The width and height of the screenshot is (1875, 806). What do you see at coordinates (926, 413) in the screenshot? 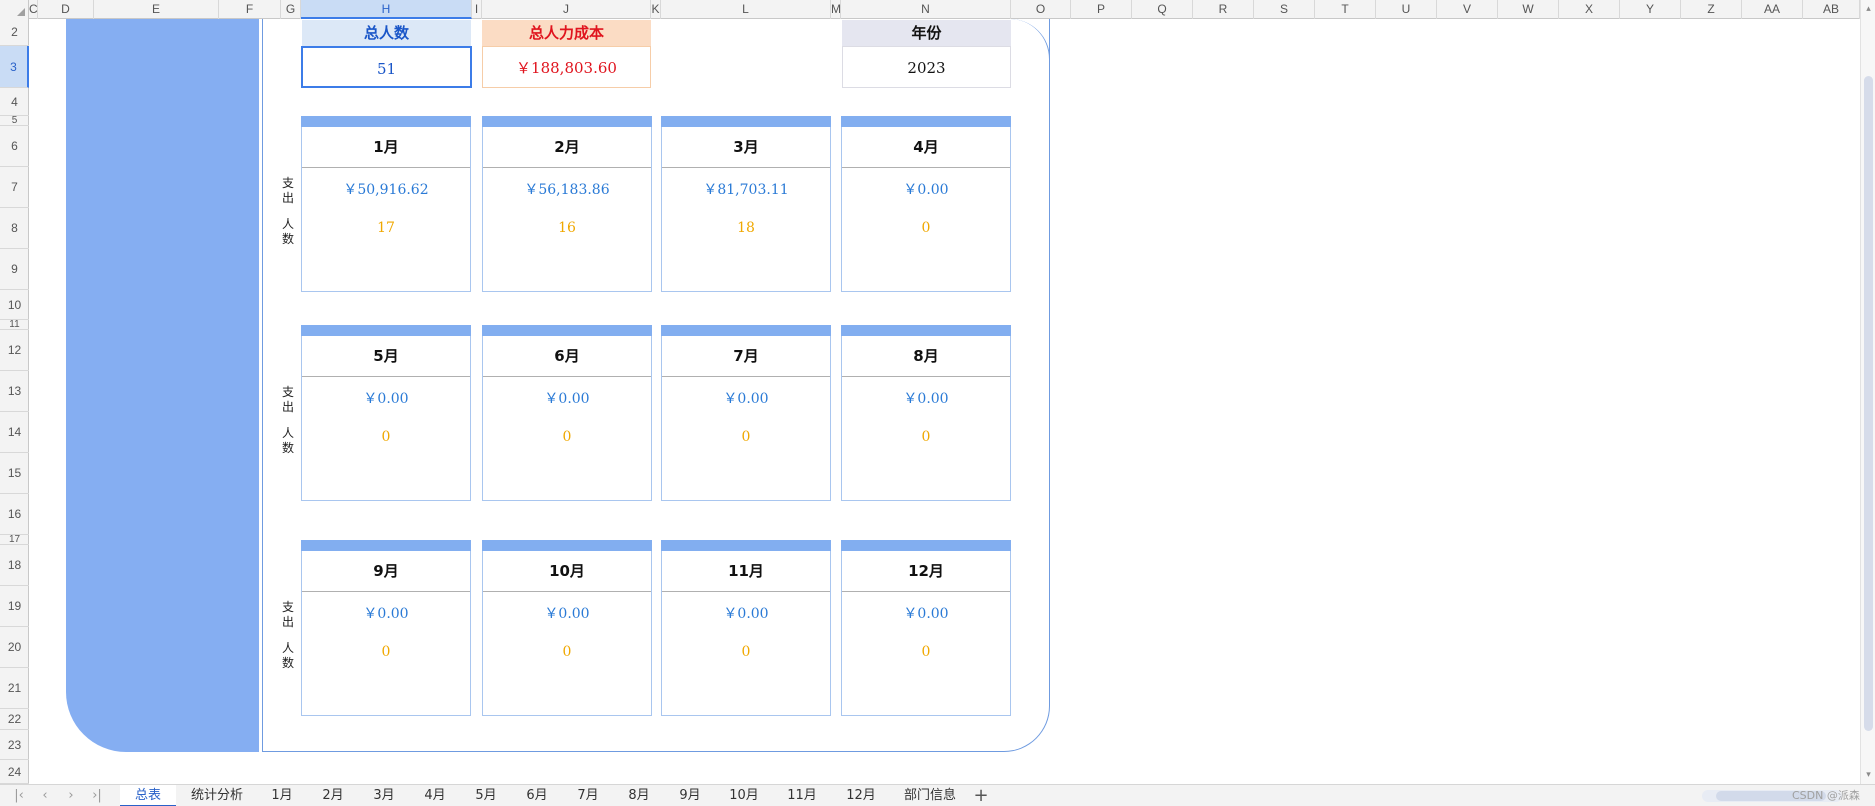
I see `month-card: 8月 ￥0.00 0` at bounding box center [926, 413].